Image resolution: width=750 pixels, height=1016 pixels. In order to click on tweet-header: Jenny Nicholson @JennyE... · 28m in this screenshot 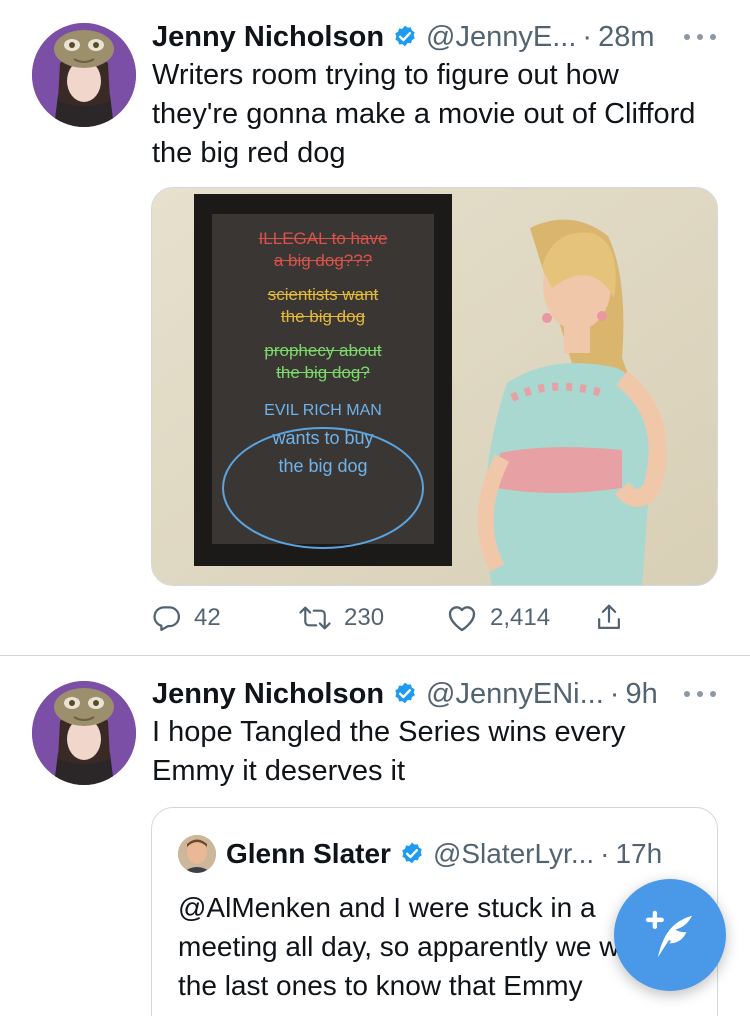, I will do `click(403, 37)`.